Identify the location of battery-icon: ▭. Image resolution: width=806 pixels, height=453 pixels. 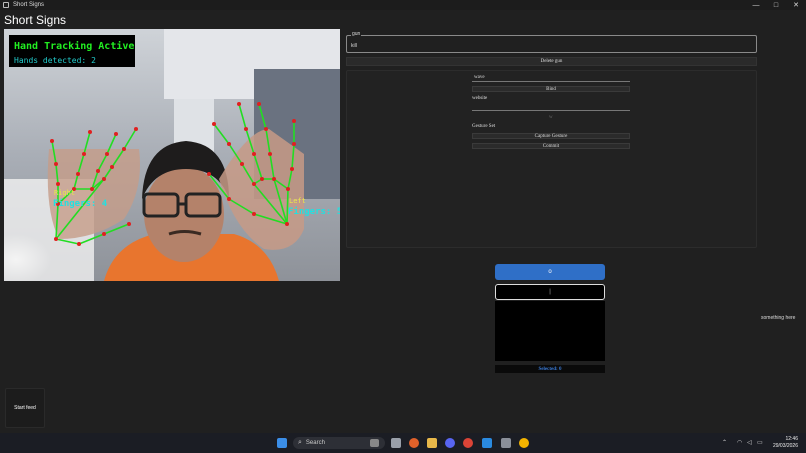
(760, 442).